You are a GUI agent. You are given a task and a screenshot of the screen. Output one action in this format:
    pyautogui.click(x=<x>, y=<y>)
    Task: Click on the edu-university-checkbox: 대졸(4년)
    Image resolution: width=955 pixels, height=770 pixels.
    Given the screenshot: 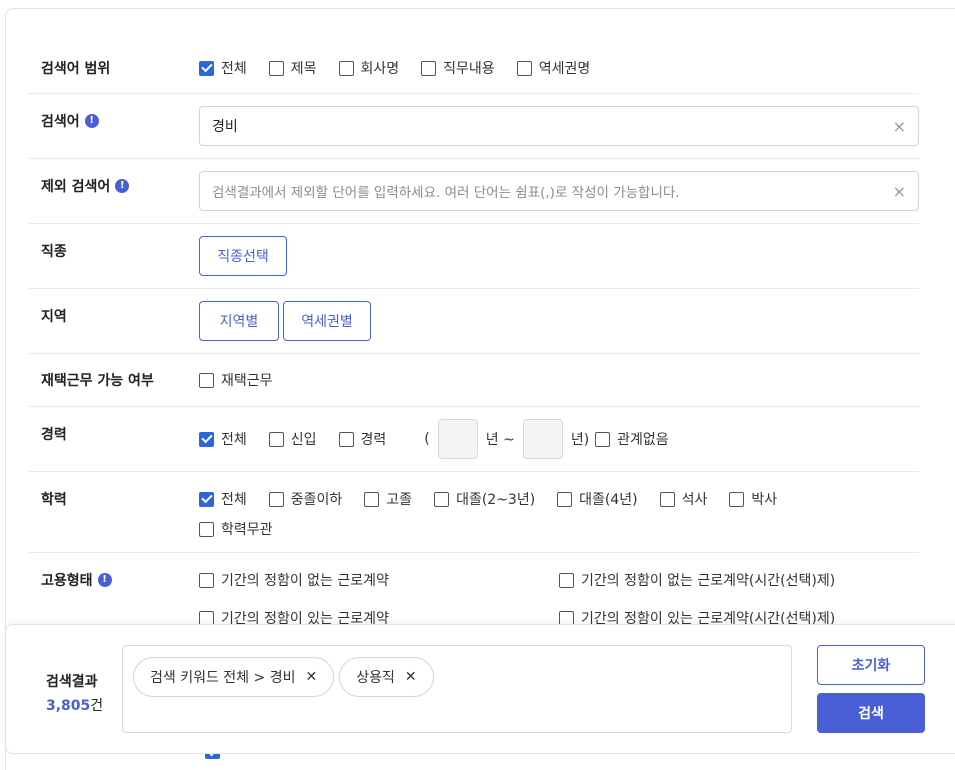 What is the action you would take?
    pyautogui.click(x=597, y=499)
    